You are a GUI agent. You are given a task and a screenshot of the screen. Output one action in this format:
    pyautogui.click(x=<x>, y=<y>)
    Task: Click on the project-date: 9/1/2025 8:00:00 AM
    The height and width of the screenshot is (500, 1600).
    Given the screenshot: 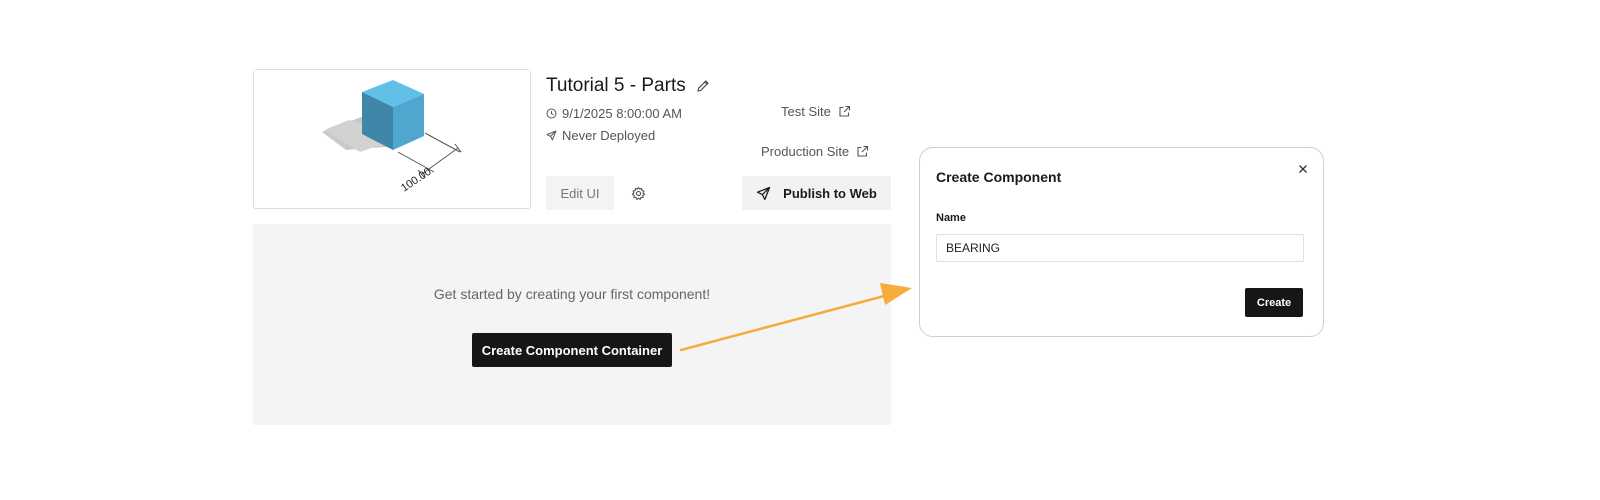 What is the action you would take?
    pyautogui.click(x=614, y=113)
    